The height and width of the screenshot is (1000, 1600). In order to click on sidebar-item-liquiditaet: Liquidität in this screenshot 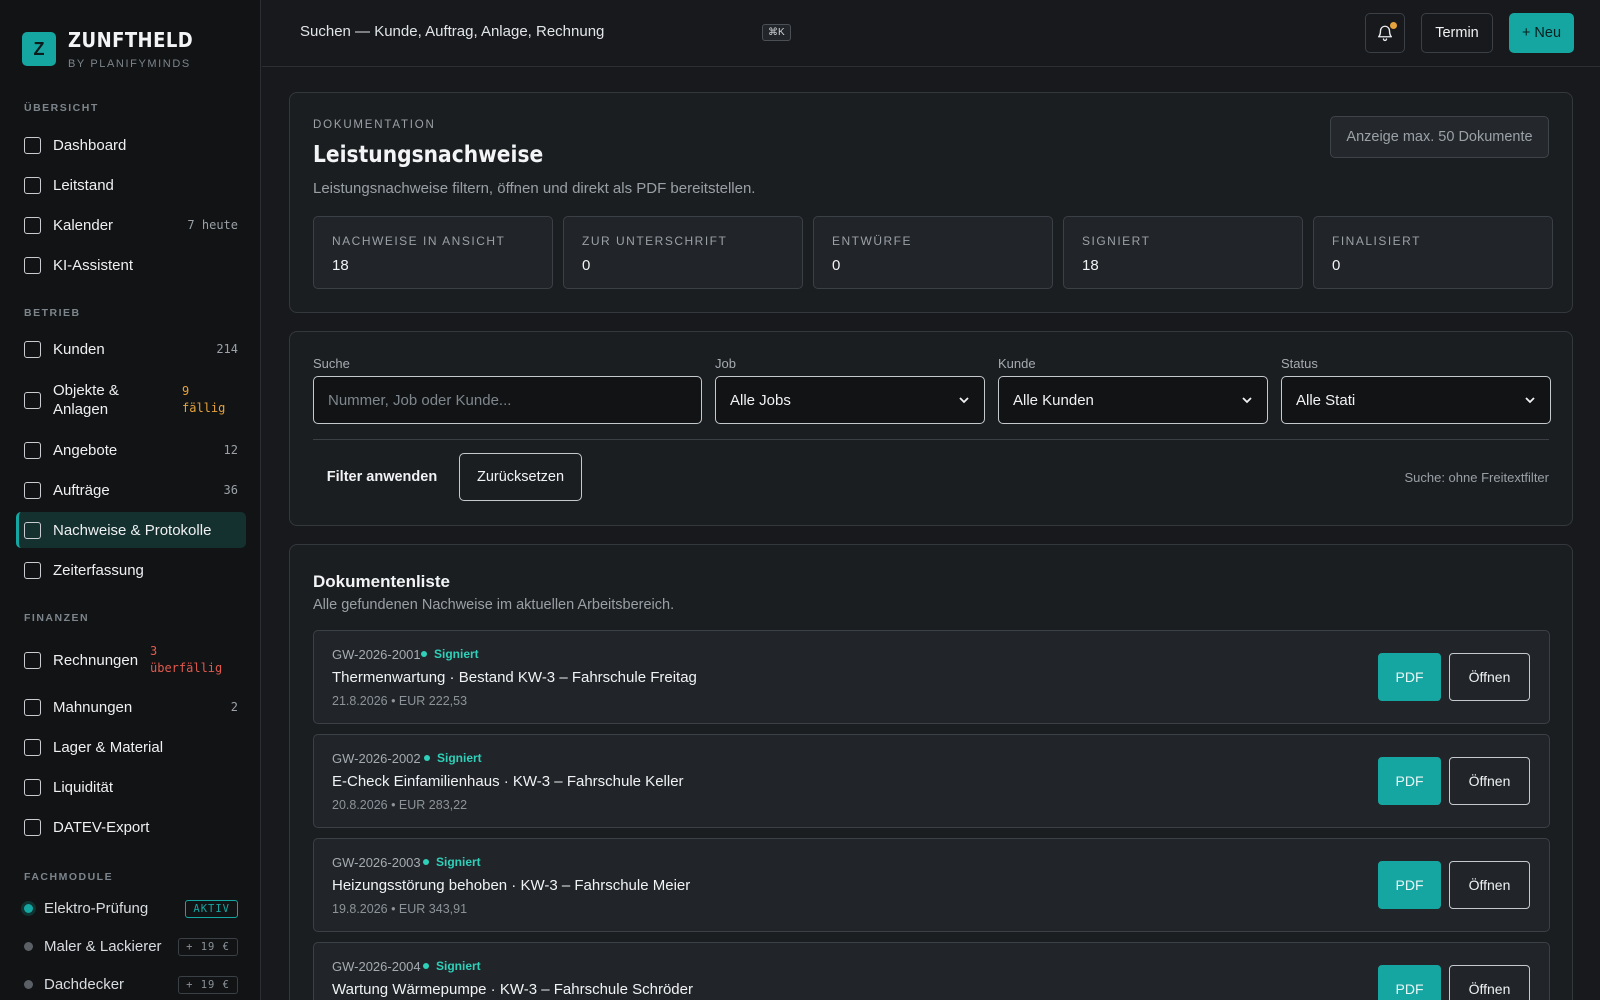, I will do `click(131, 787)`.